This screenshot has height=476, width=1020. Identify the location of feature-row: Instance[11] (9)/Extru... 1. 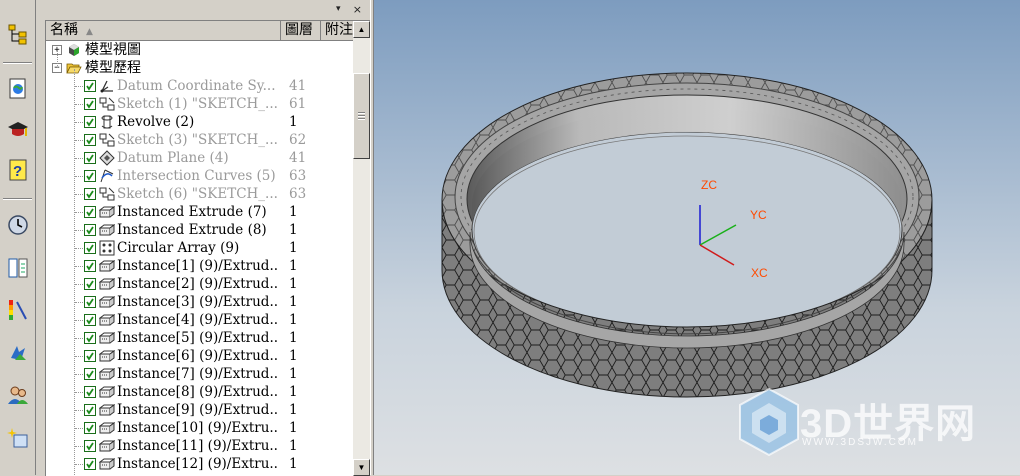
(199, 446).